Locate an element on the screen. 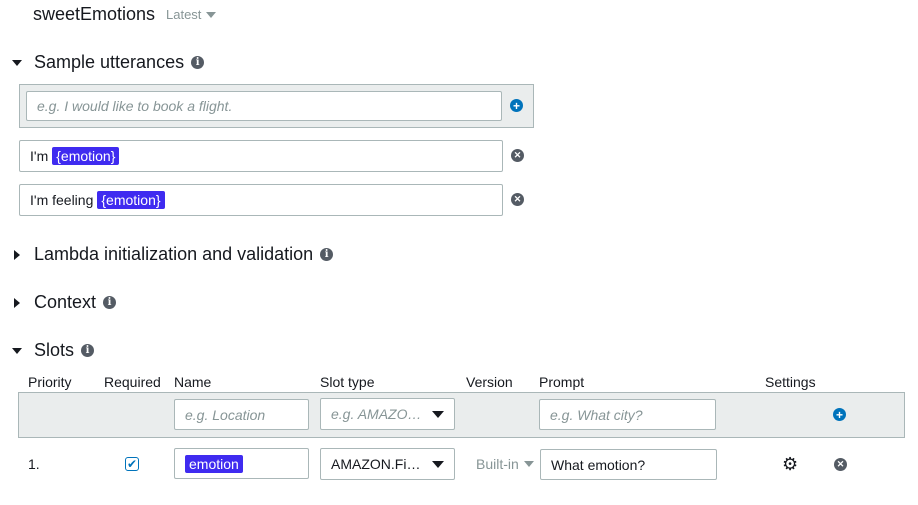 The width and height of the screenshot is (918, 505). version-dropdown: Latest is located at coordinates (191, 14).